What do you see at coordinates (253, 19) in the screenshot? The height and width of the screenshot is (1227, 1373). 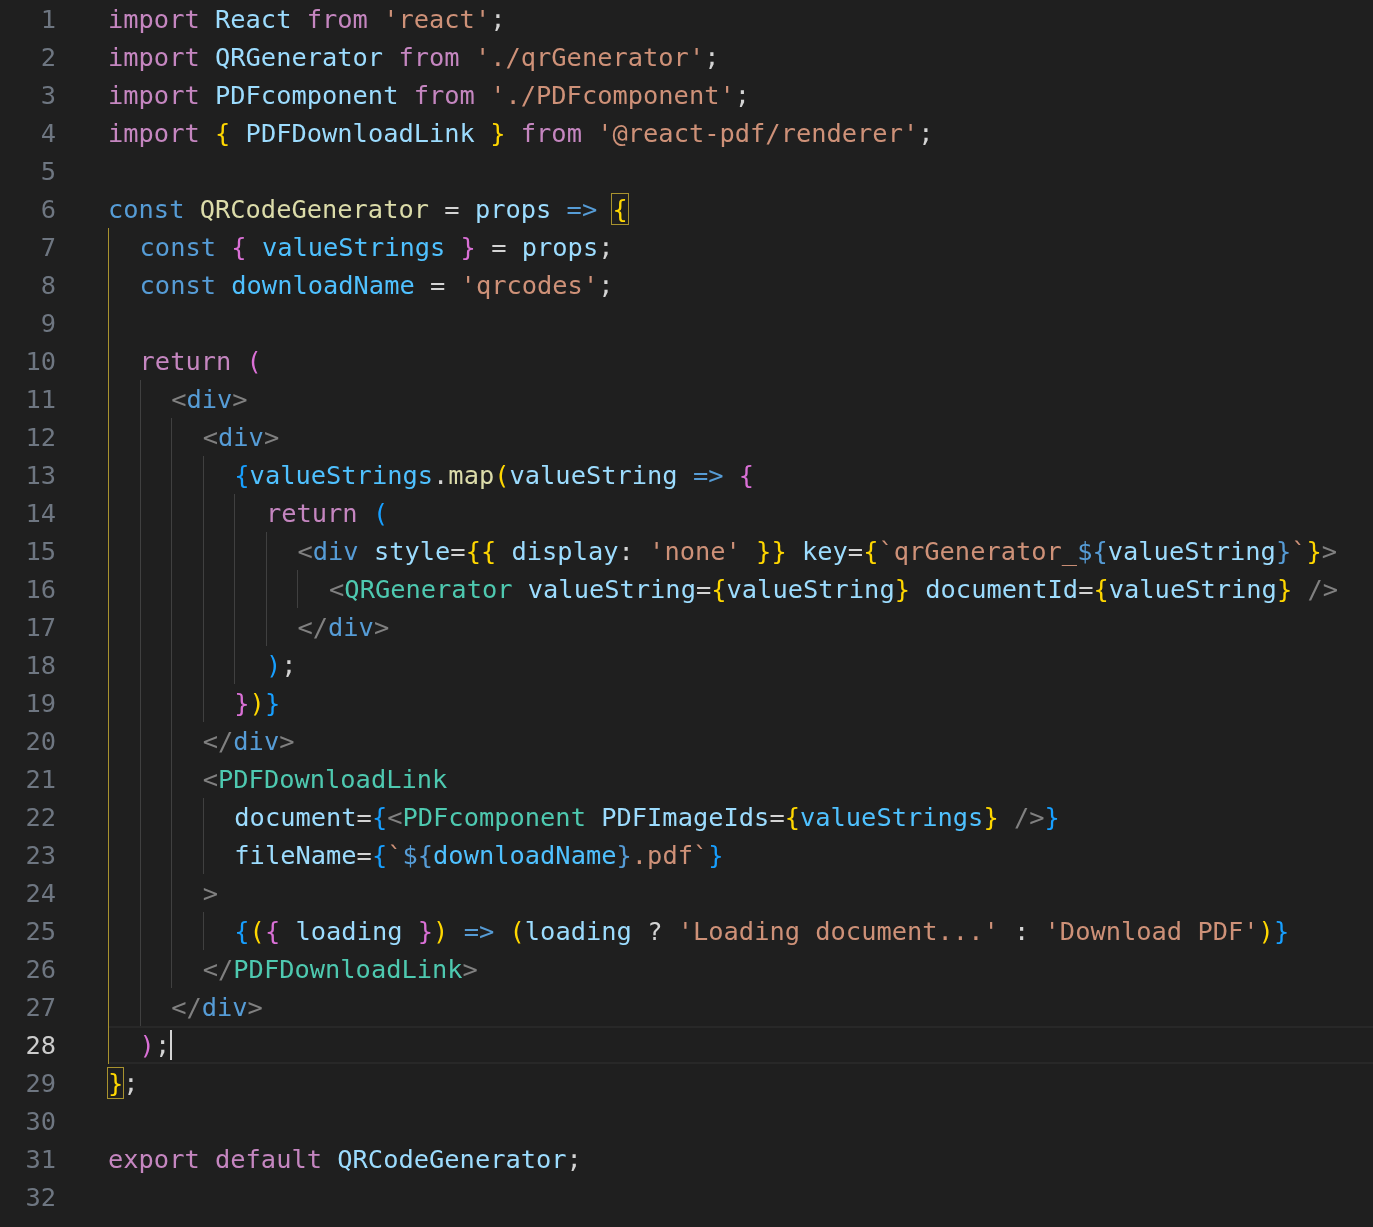 I see `identifier: React` at bounding box center [253, 19].